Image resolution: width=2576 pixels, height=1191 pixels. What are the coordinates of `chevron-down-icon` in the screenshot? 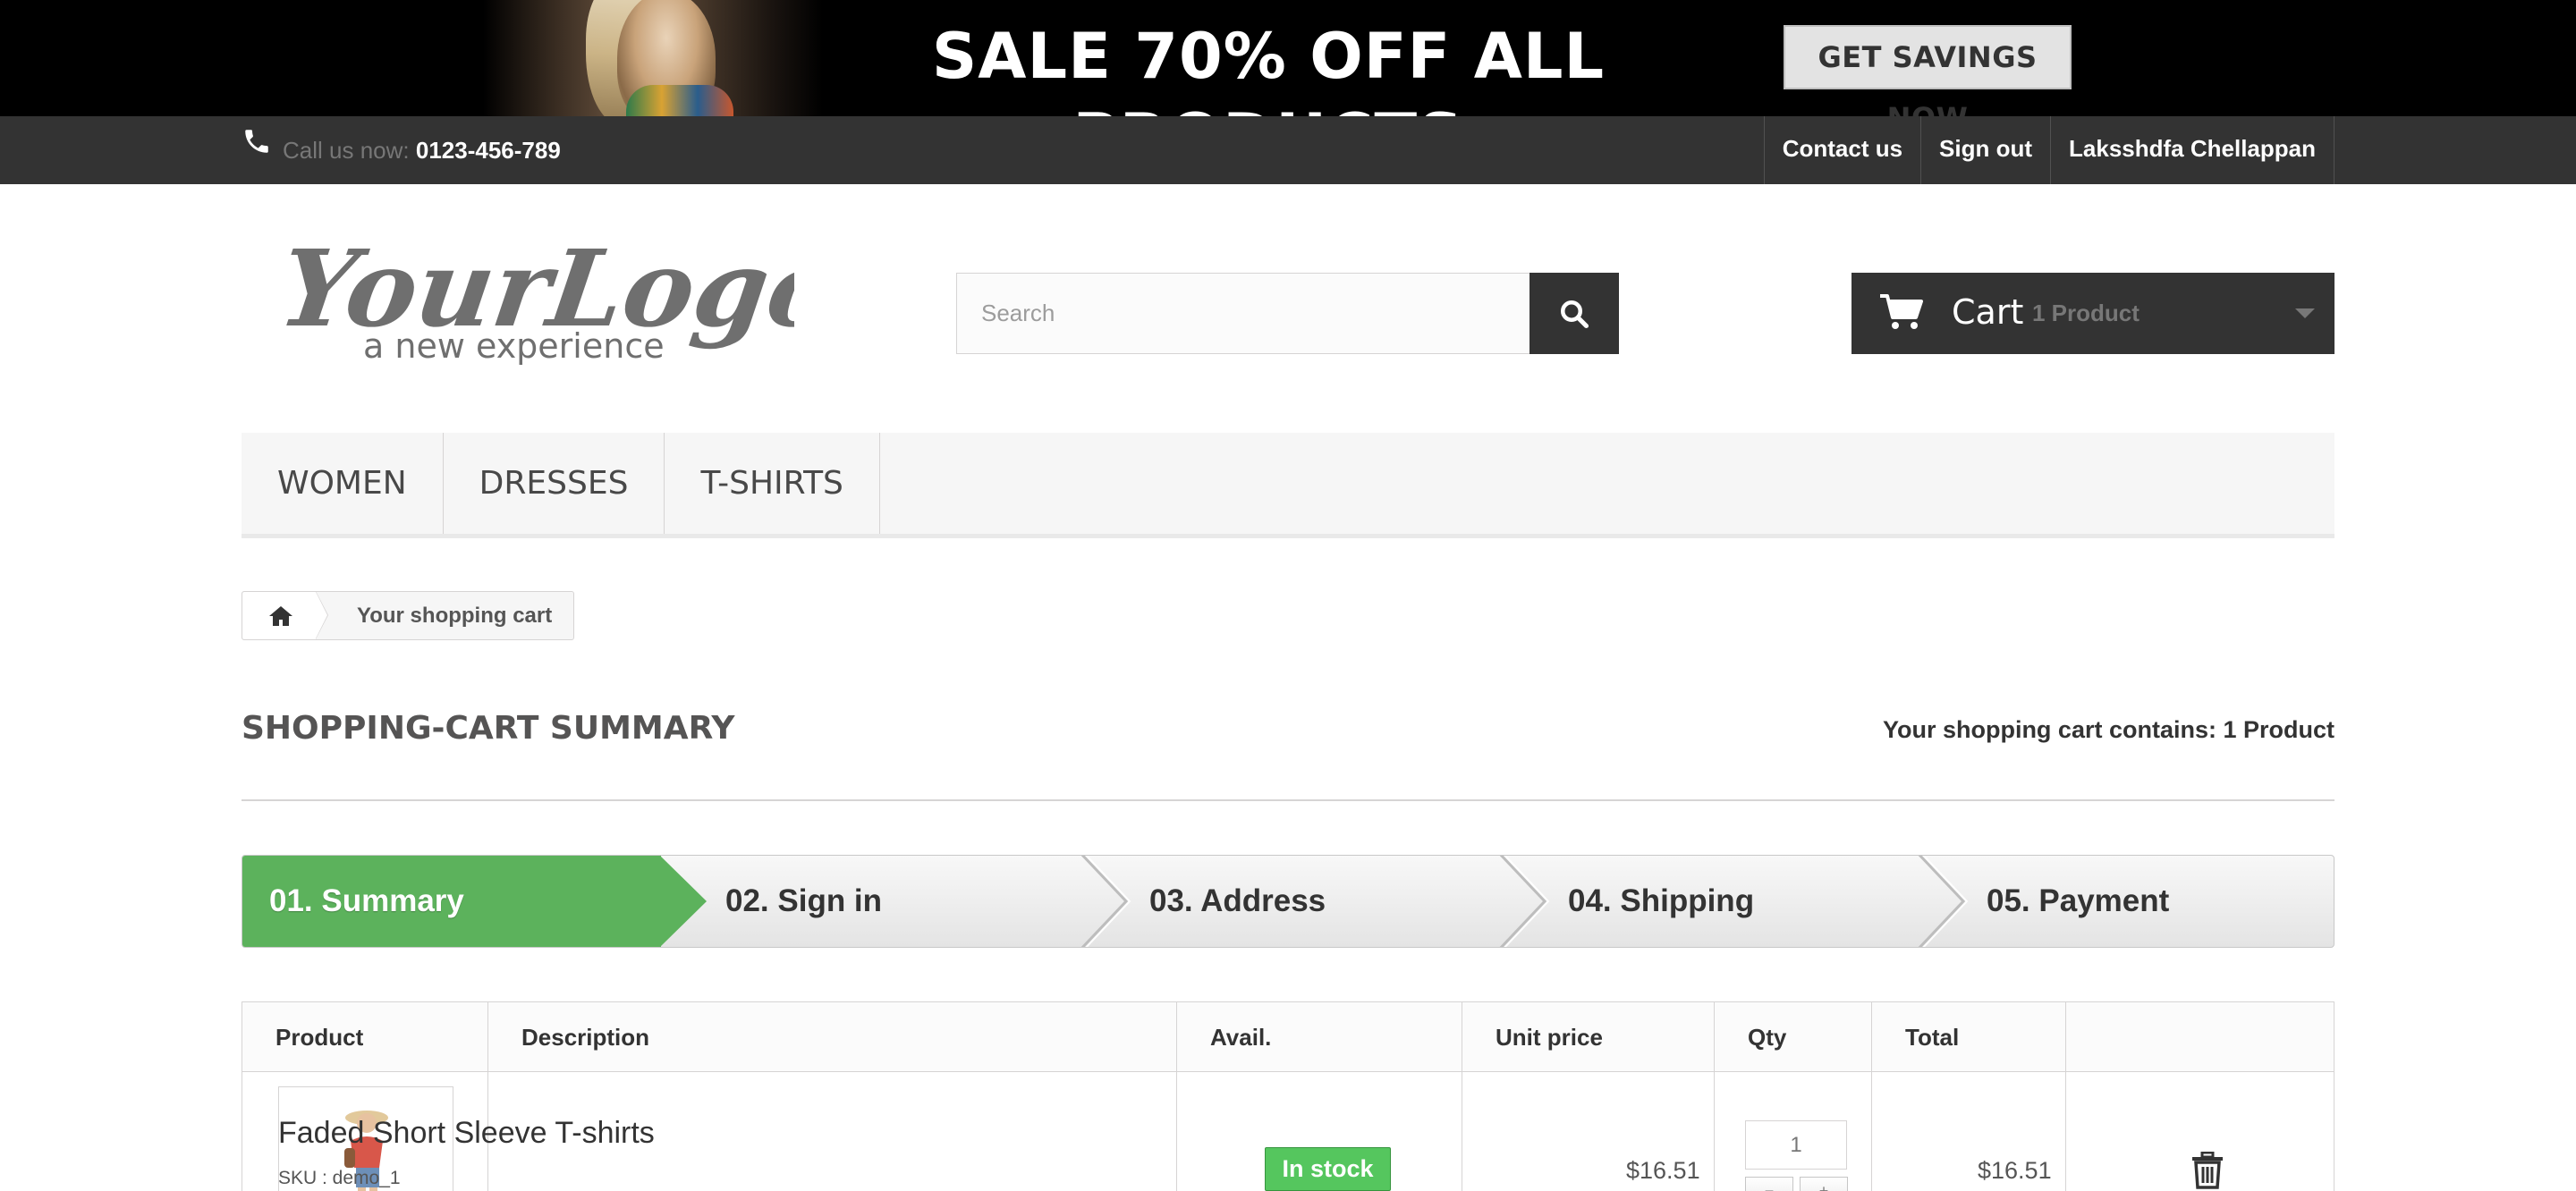 It's located at (2305, 313).